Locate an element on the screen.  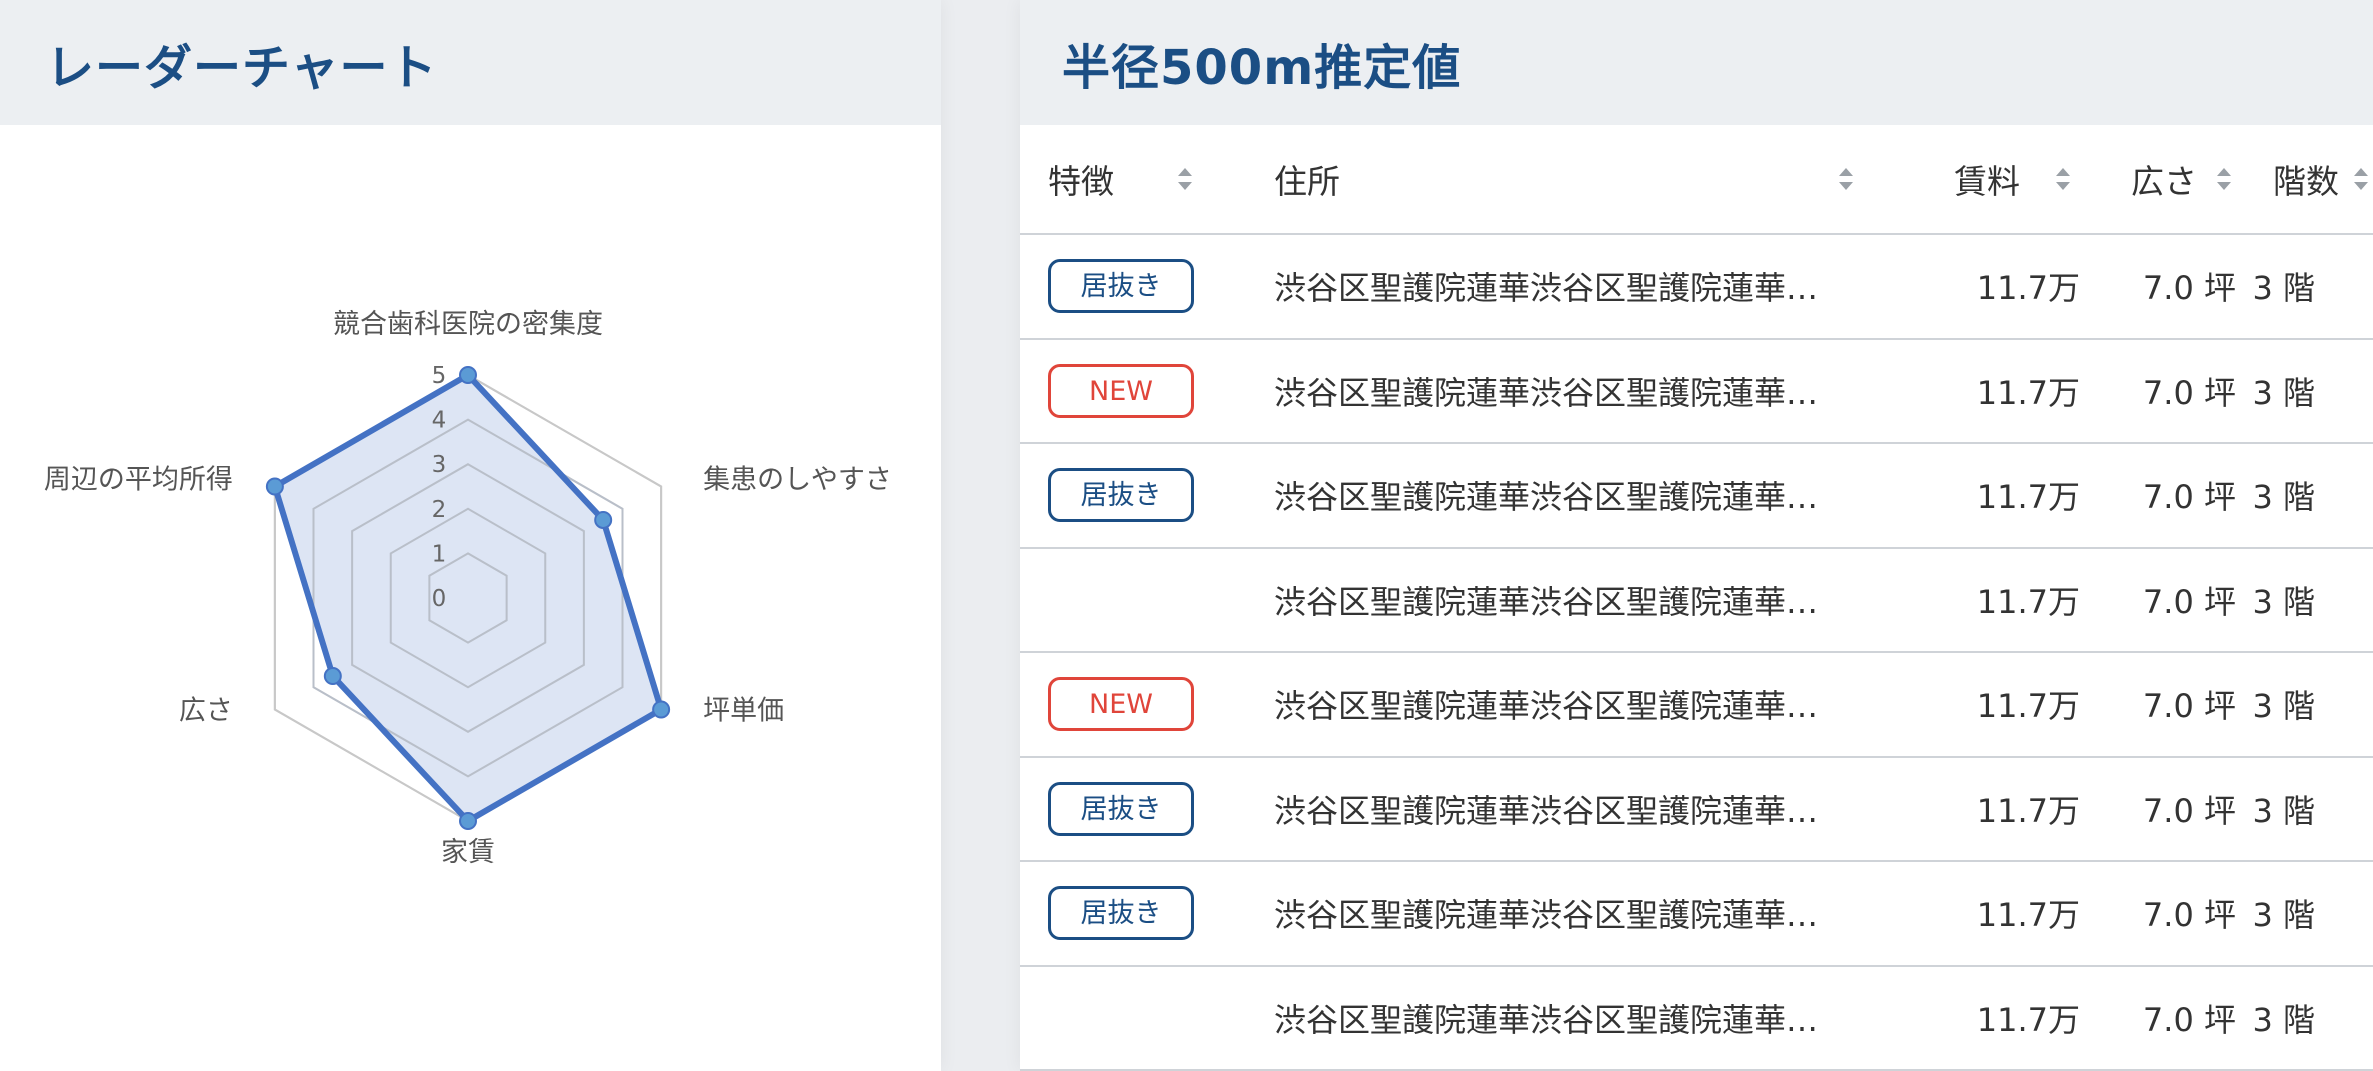
column-header-feature-label: 特徴 is located at coordinates (1081, 181).